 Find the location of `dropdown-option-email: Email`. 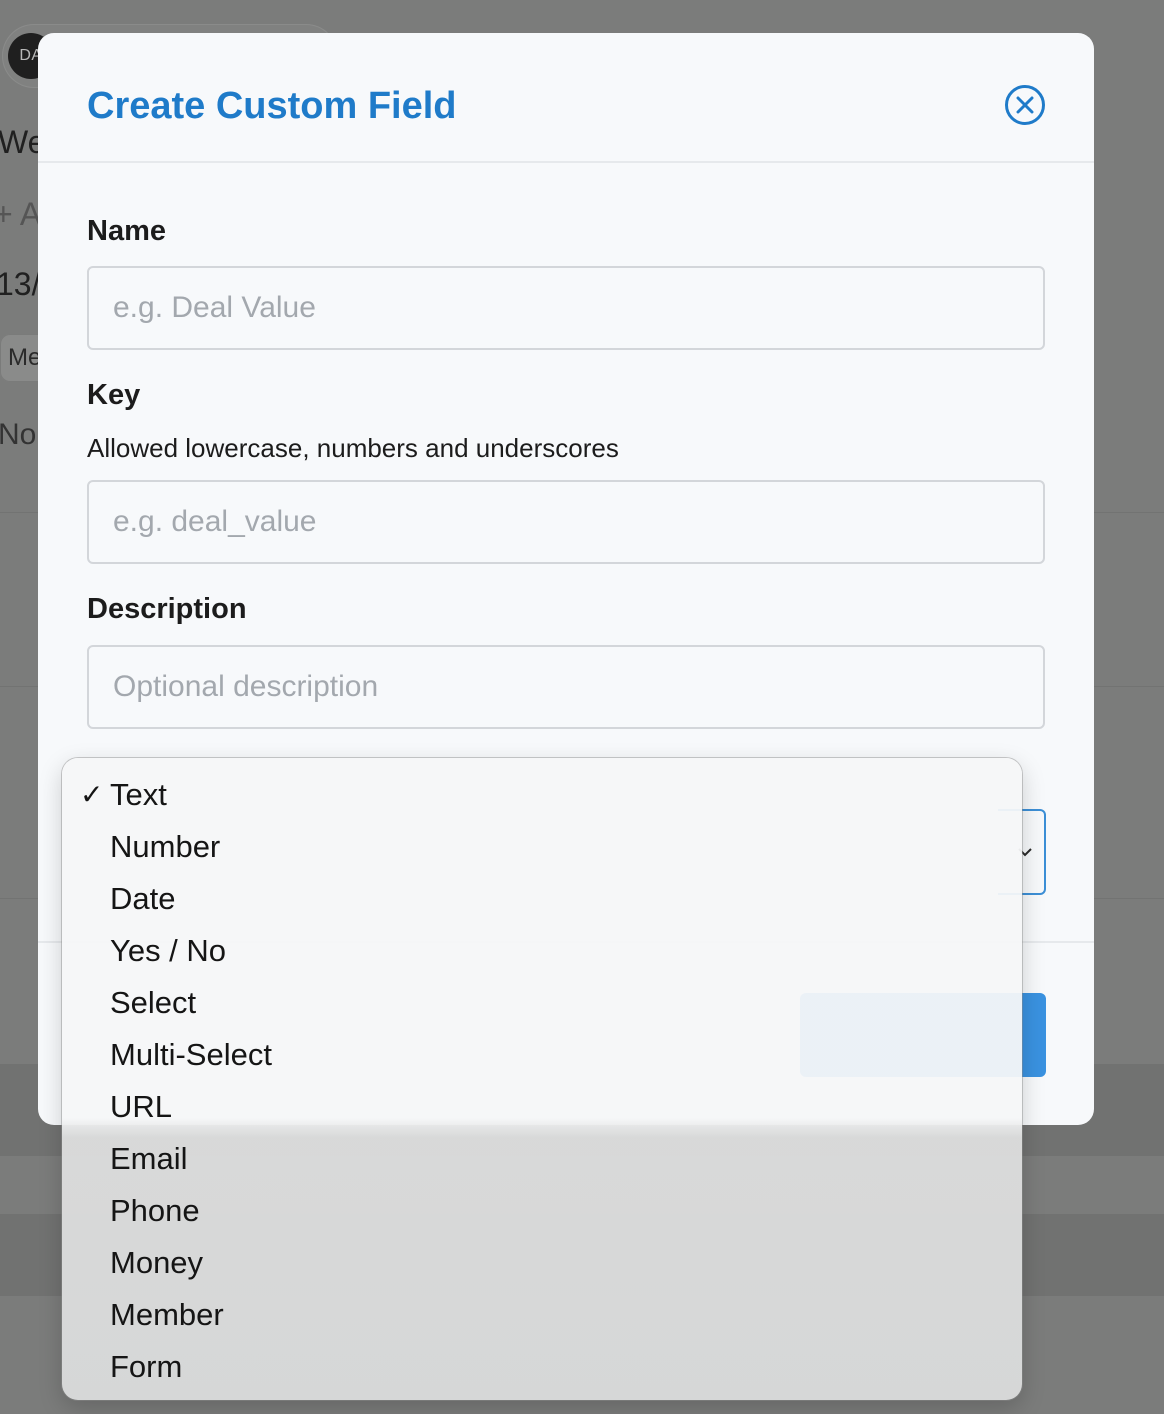

dropdown-option-email: Email is located at coordinates (542, 1159).